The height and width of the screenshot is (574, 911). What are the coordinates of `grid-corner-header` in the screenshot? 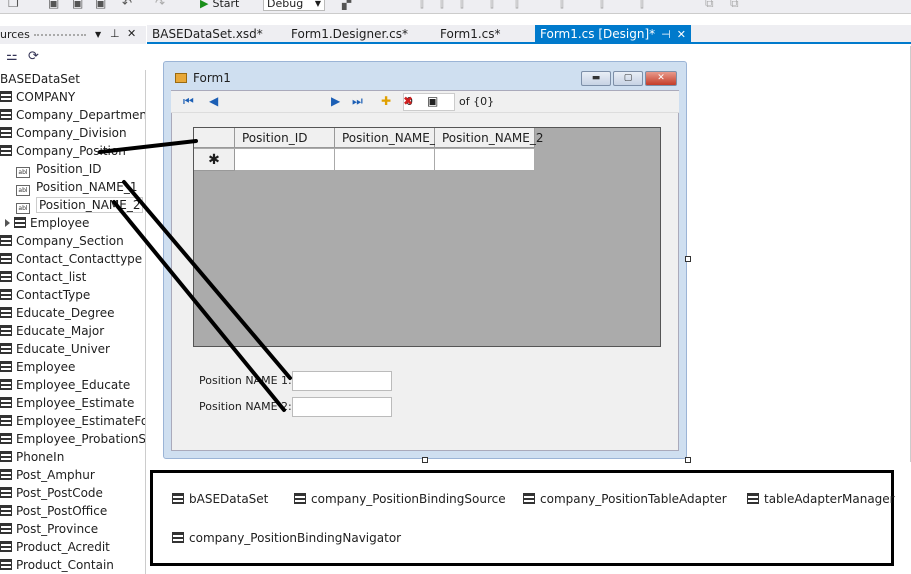 It's located at (214, 138).